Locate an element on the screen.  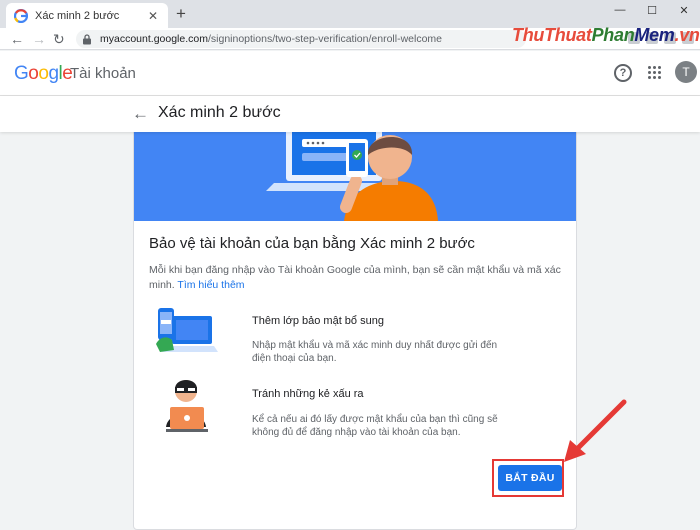
back-arrow-icon: ← is located at coordinates (140, 114).